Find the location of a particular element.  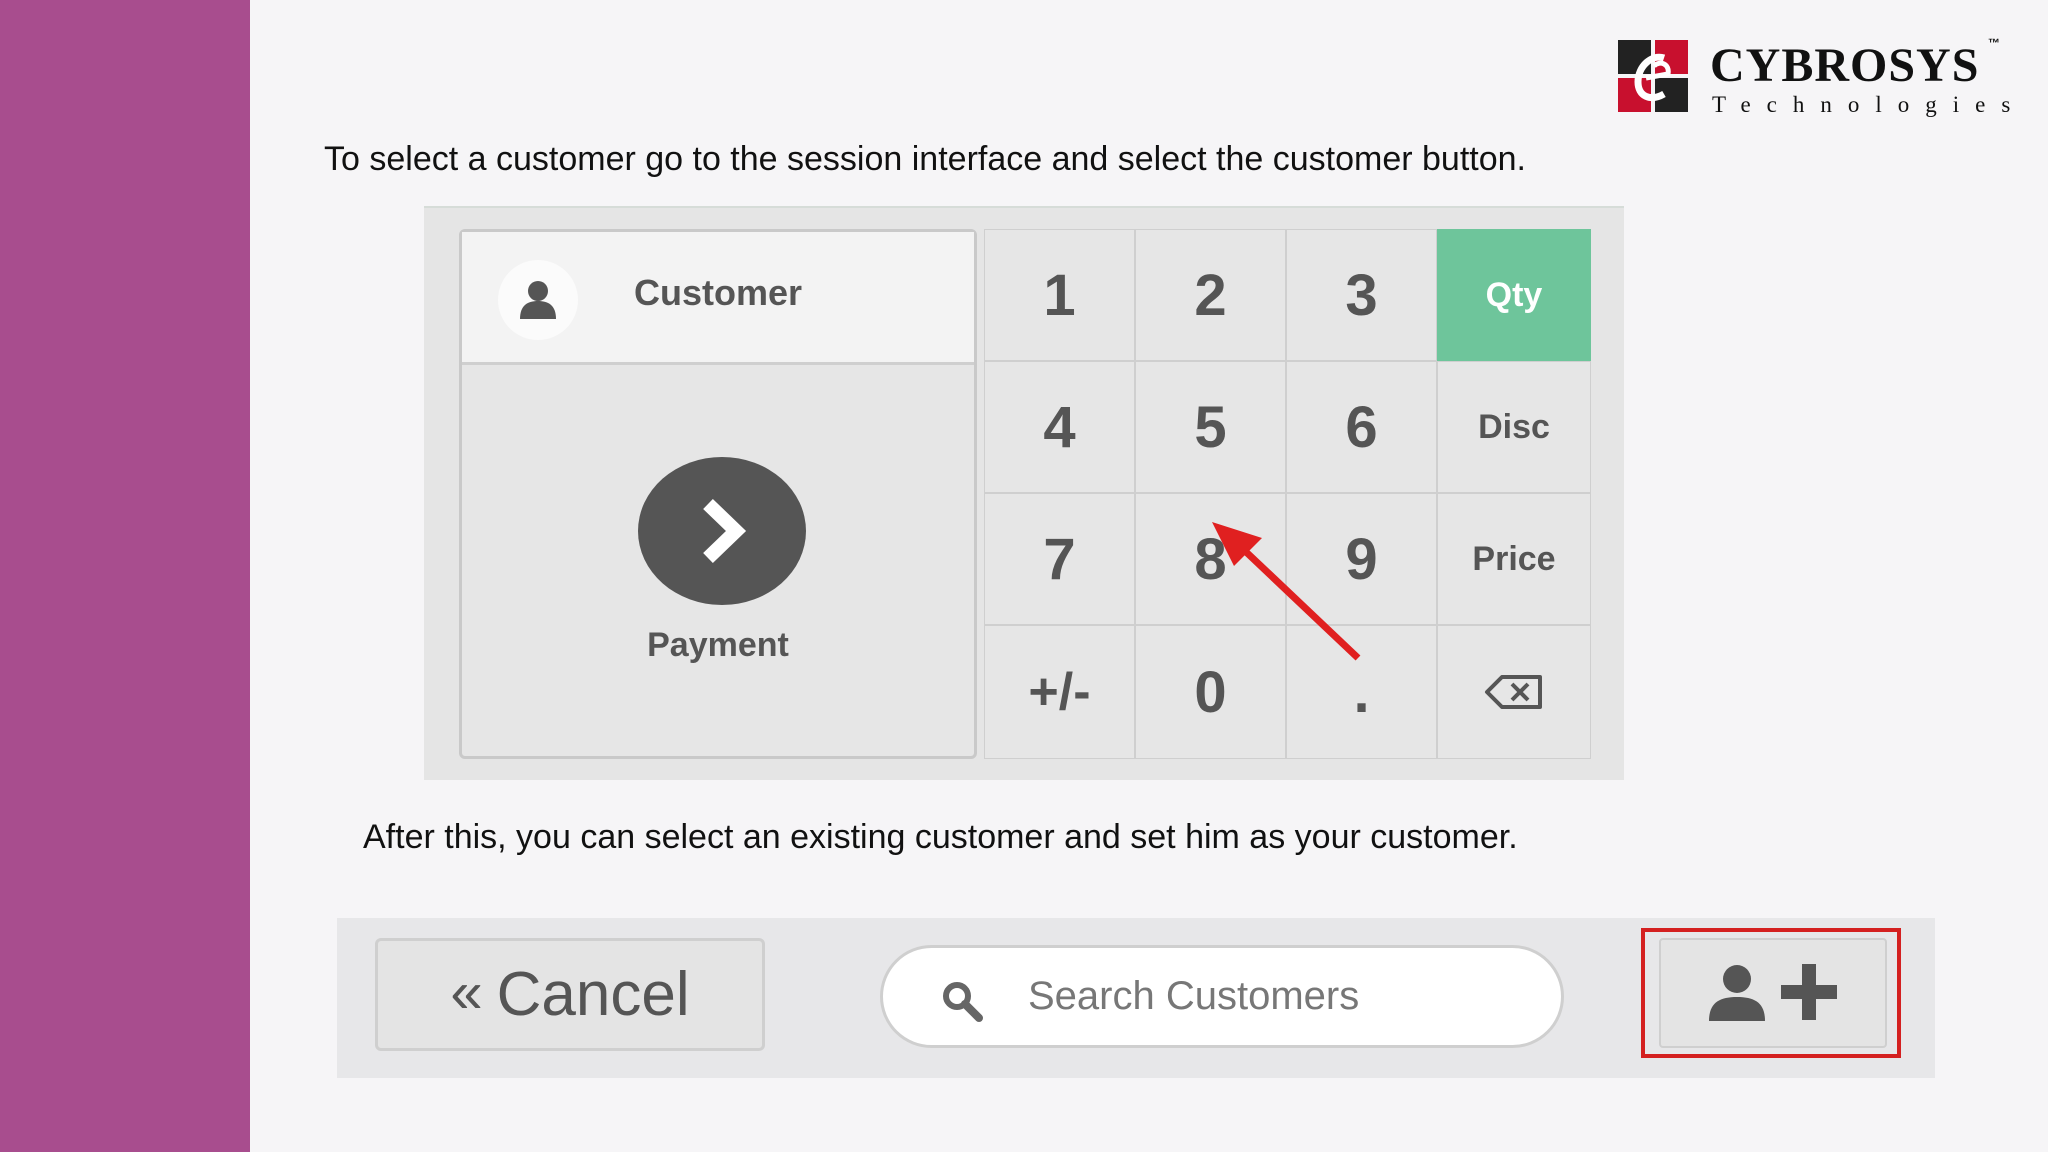

qty-mode-button: Qty is located at coordinates (1514, 295).